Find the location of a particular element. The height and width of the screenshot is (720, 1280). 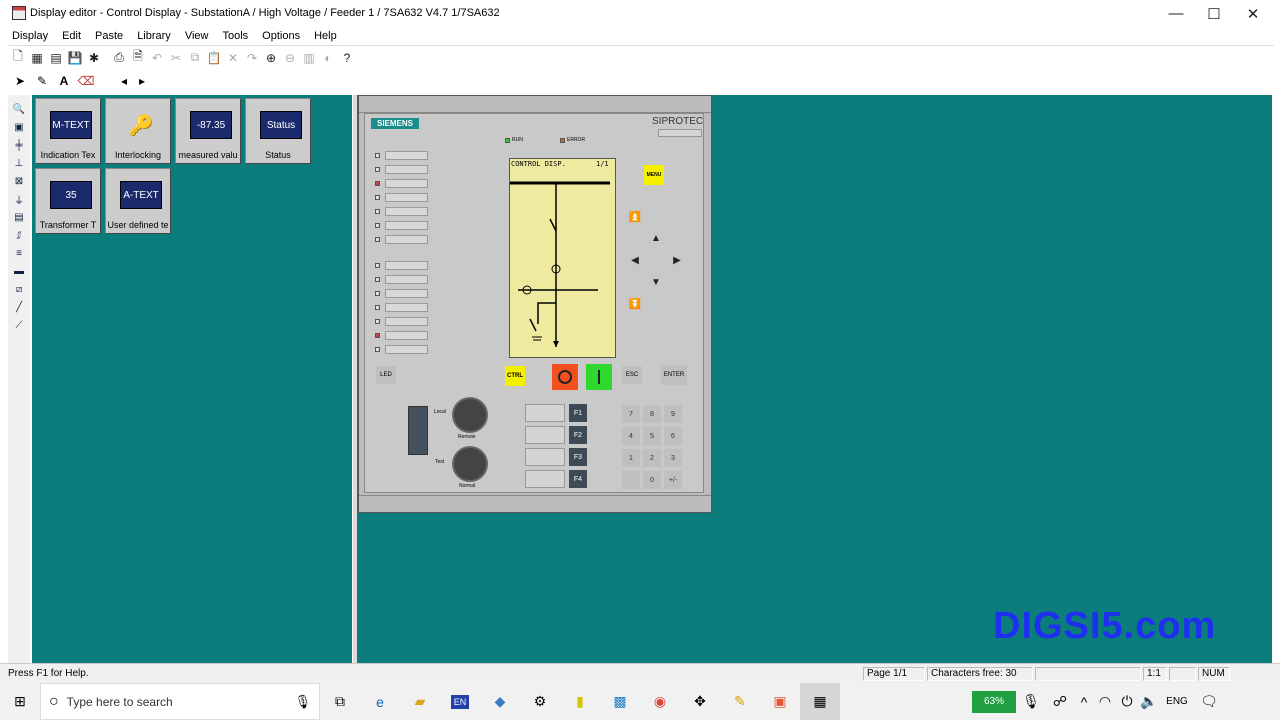

app-icon-blue: ◆ is located at coordinates (500, 701).